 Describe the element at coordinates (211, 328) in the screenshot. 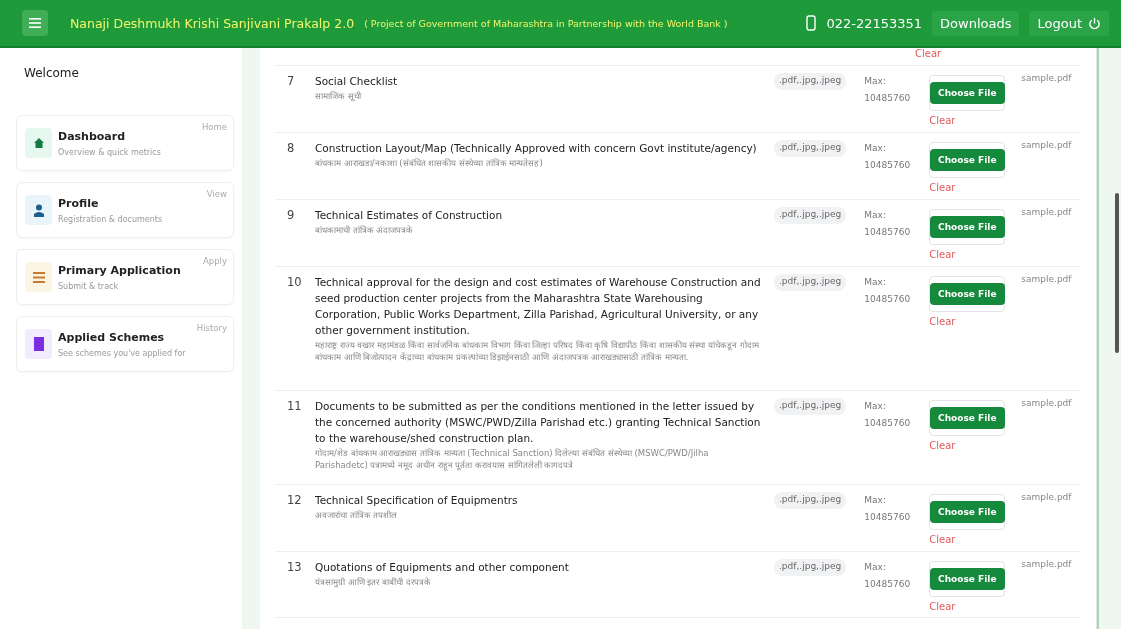

I see `nav-action: History` at that location.